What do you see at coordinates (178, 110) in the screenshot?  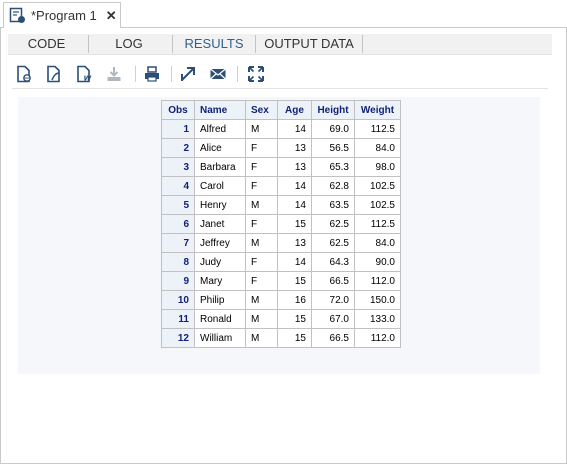 I see `column-header: Obs` at bounding box center [178, 110].